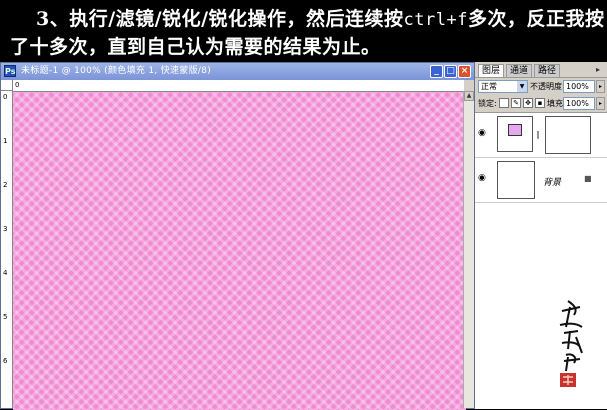 The height and width of the screenshot is (410, 607). What do you see at coordinates (5, 229) in the screenshot?
I see `ruler-left-tick: 3` at bounding box center [5, 229].